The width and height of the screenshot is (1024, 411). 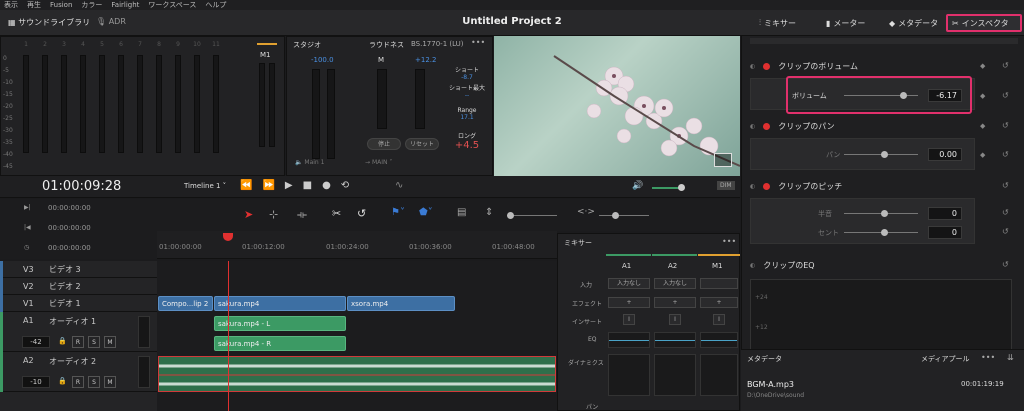 What do you see at coordinates (172, 5) in the screenshot?
I see `menu-workspace: ワークスペース` at bounding box center [172, 5].